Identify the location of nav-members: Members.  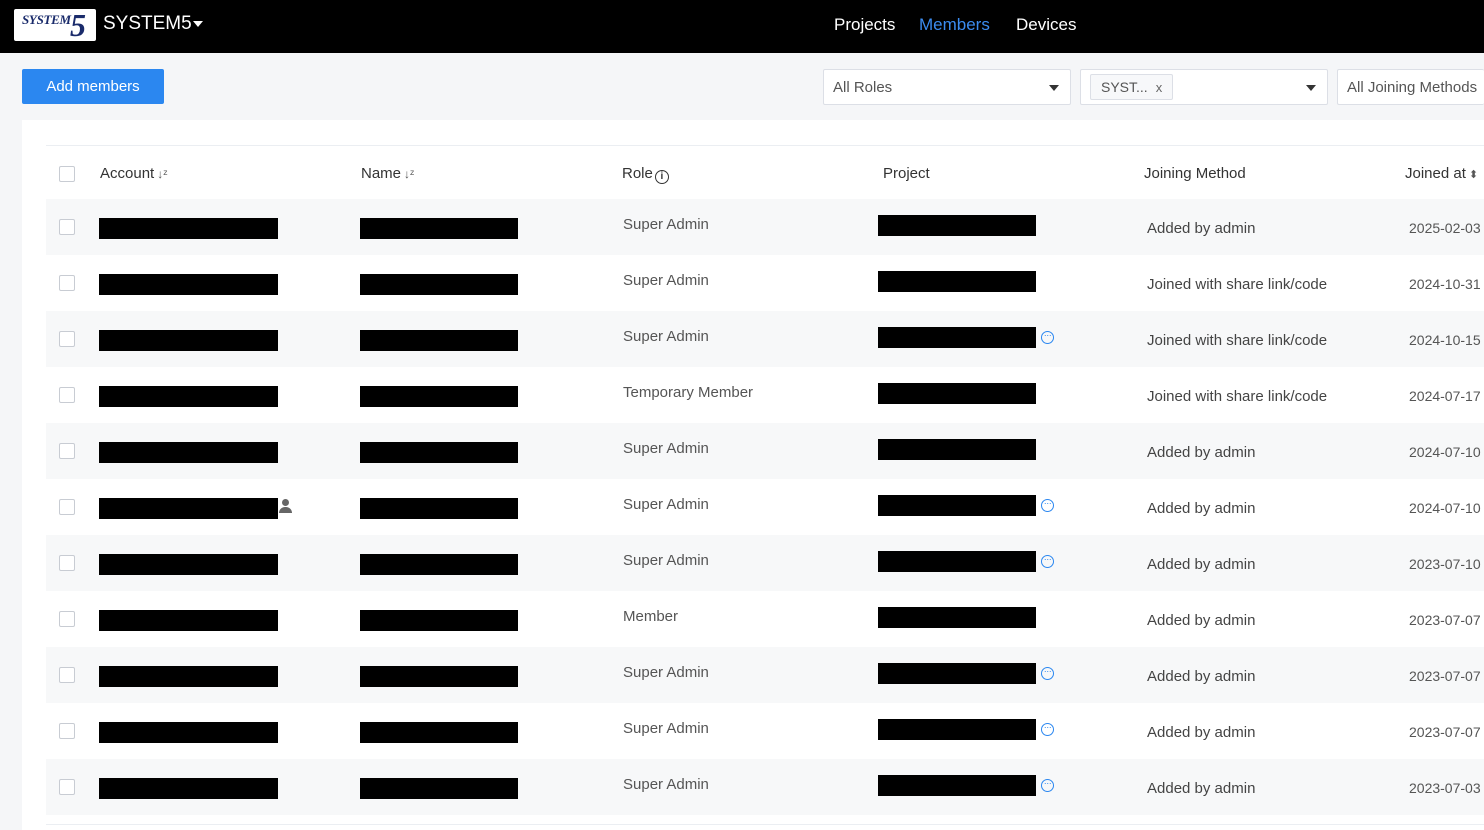
(954, 25).